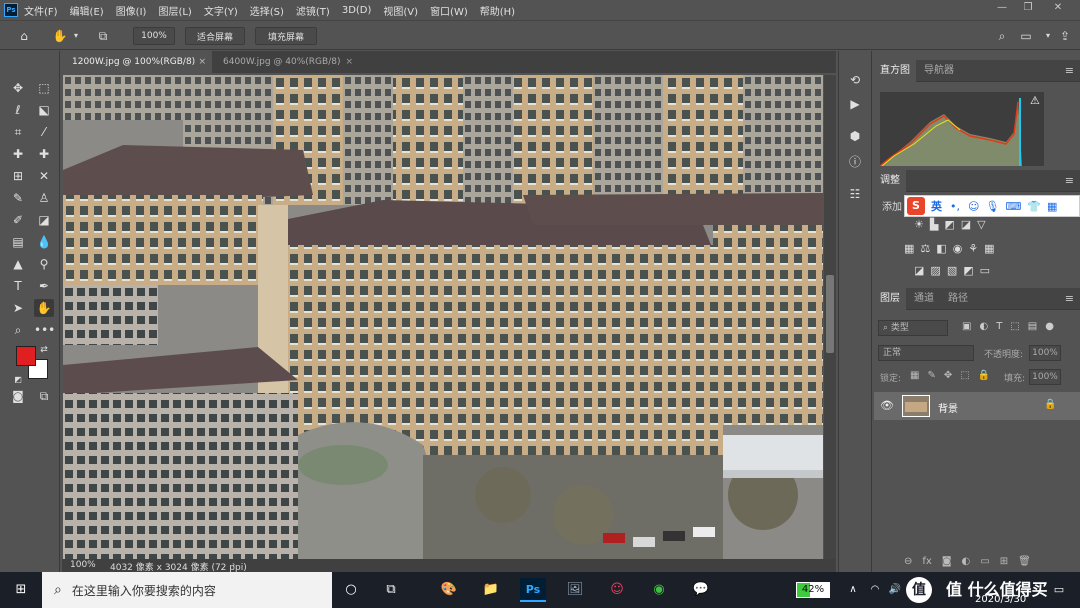 The height and width of the screenshot is (608, 1080). What do you see at coordinates (44, 110) in the screenshot?
I see `object-select-tool-icon: ⬕` at bounding box center [44, 110].